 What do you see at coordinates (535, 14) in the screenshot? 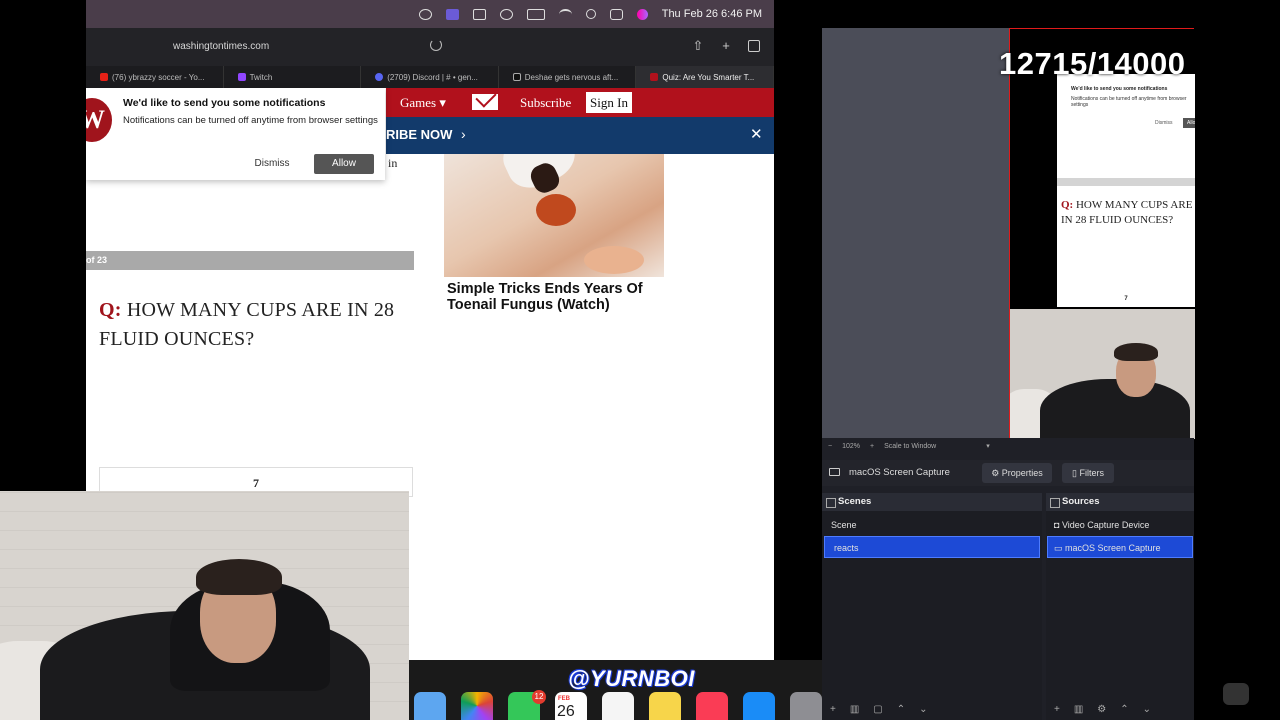
I see `battery-icon` at bounding box center [535, 14].